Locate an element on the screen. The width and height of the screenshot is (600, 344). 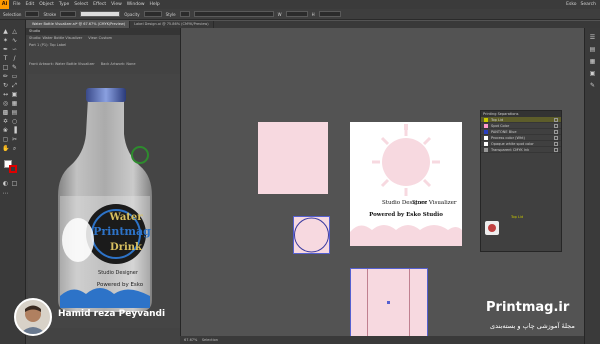
perspective-grid-tool-icon: ▦ is located at coordinates (14, 103).